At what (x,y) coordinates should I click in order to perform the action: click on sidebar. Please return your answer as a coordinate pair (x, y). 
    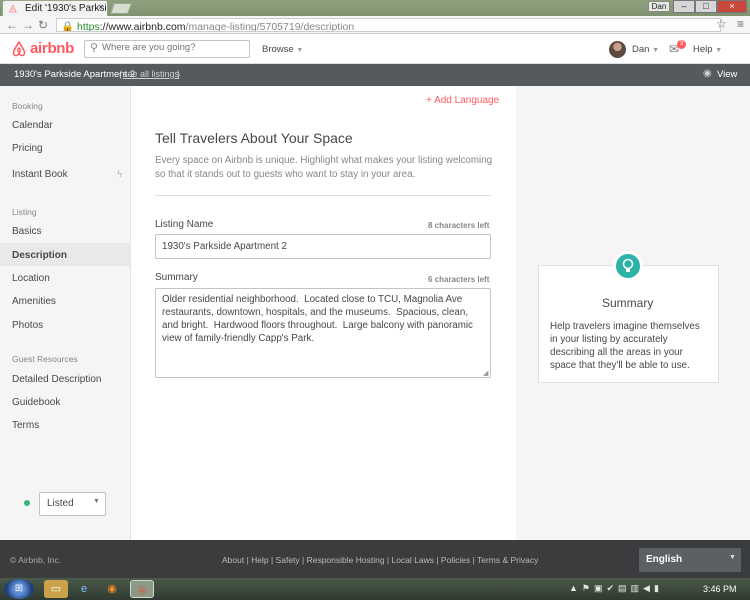
    Looking at the image, I should click on (65, 313).